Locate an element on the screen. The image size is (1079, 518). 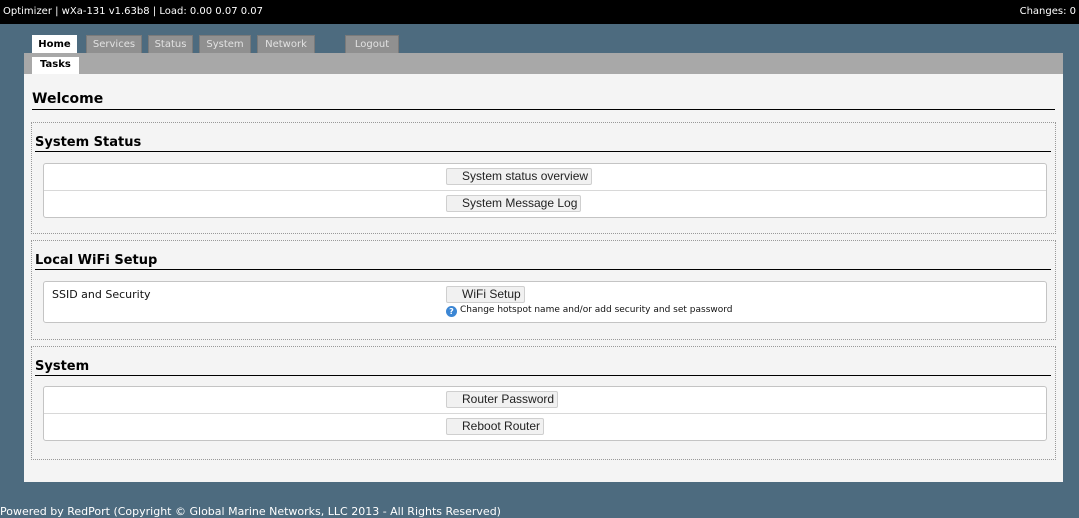
tab-logout: Logout is located at coordinates (372, 44).